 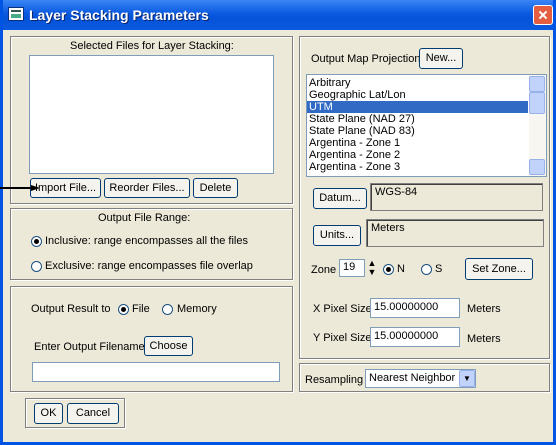 I want to click on output-result-label: Output Result to, so click(x=71, y=309).